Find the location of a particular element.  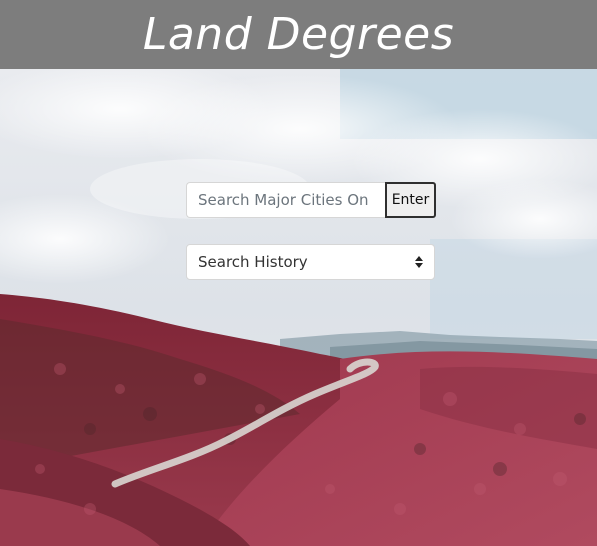

search-bar: Enter is located at coordinates (311, 200).